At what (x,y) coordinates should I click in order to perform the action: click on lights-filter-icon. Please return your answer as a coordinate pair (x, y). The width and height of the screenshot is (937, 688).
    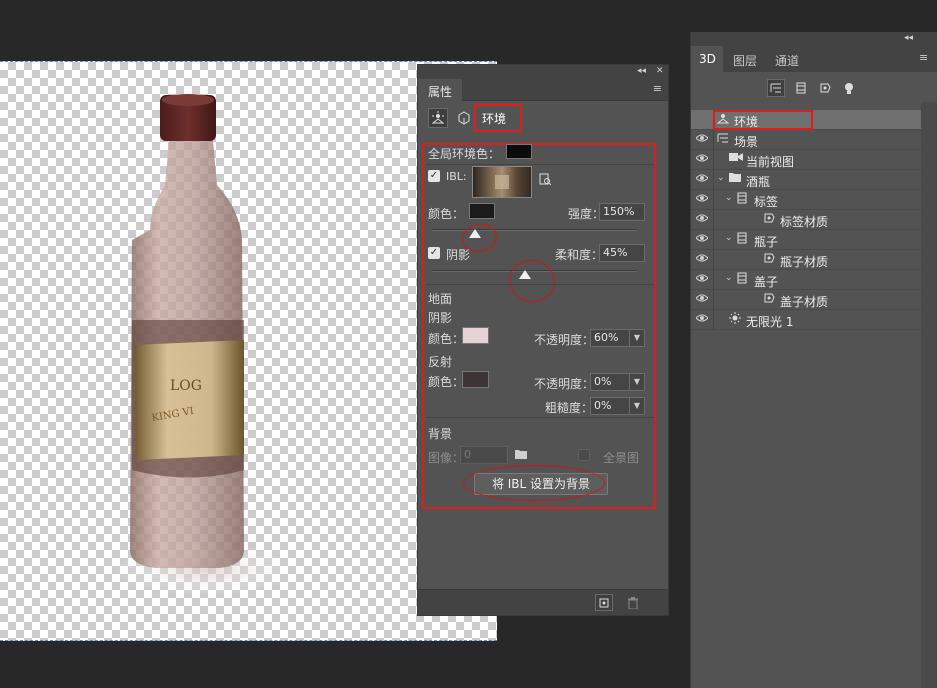
    Looking at the image, I should click on (849, 88).